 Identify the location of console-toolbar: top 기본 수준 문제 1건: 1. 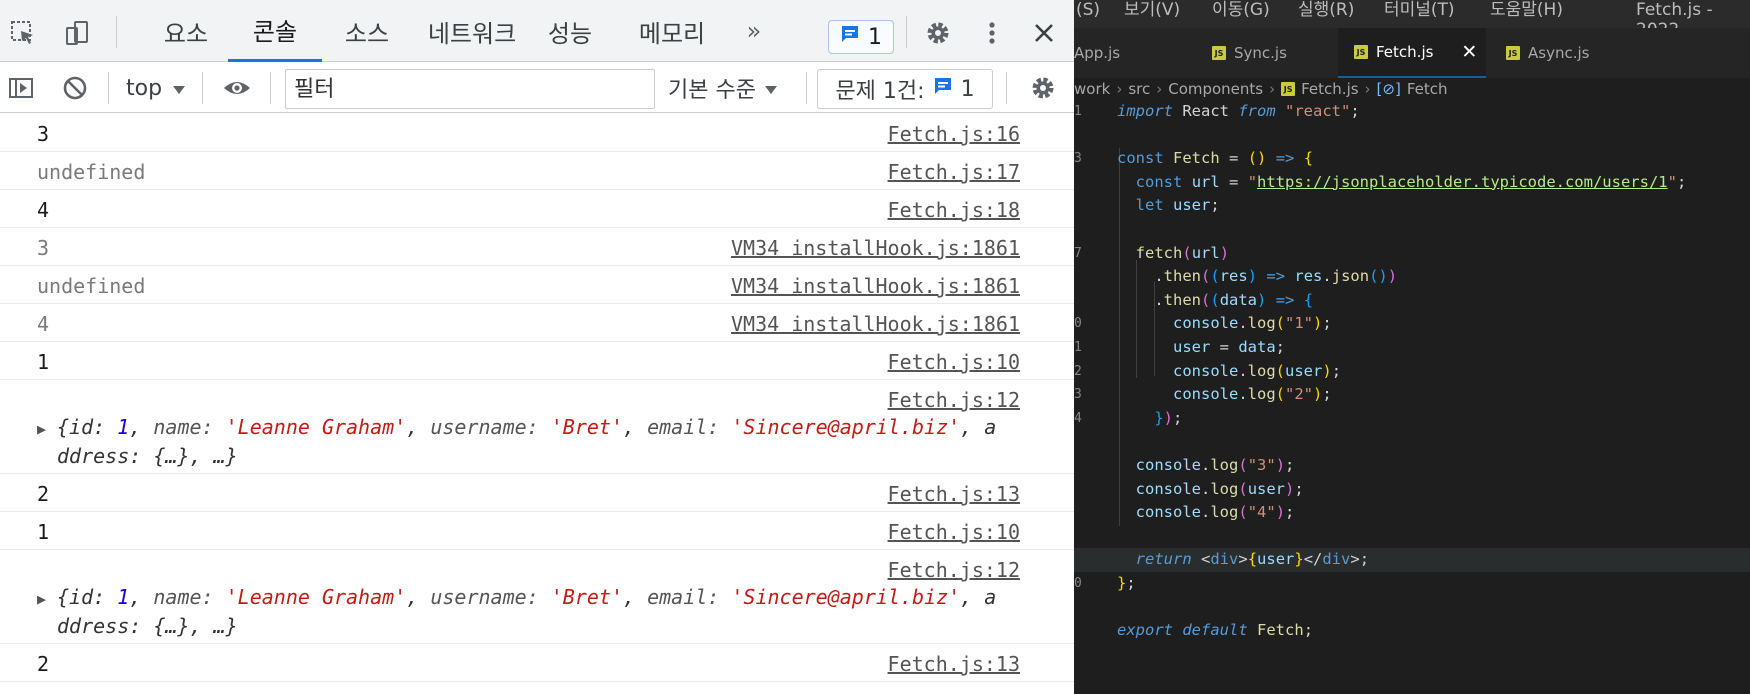
(537, 88).